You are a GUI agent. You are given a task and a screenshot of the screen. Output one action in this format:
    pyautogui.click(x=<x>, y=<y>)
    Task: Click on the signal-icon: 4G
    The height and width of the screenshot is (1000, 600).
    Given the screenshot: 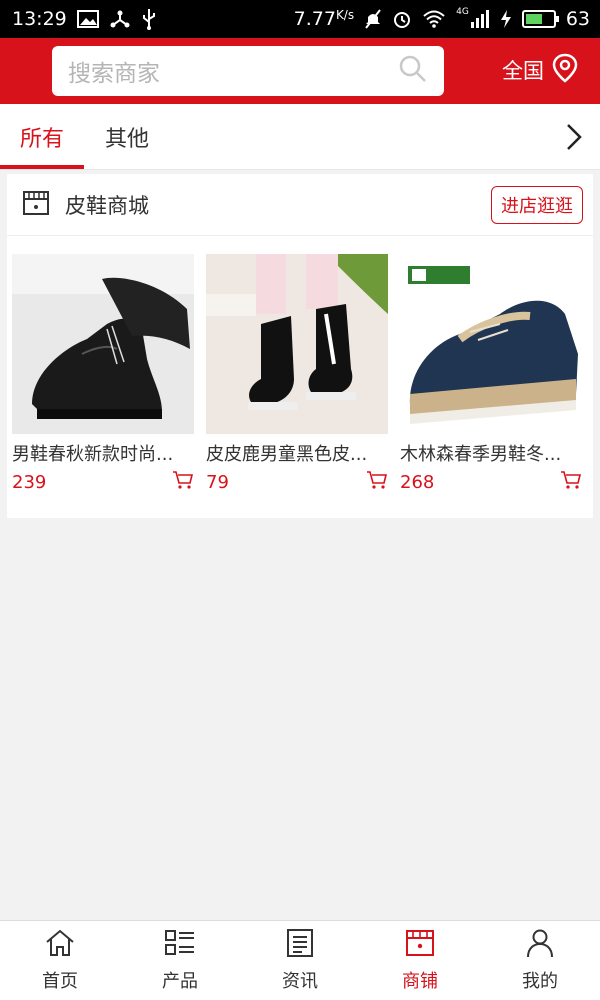 What is the action you would take?
    pyautogui.click(x=473, y=18)
    